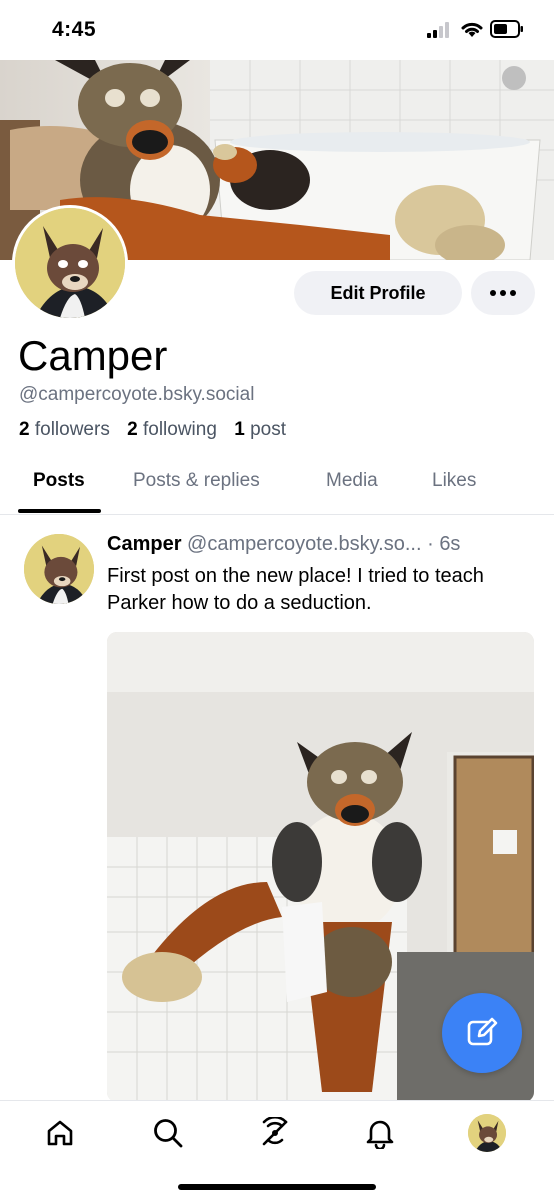  I want to click on posts-label: post, so click(268, 429).